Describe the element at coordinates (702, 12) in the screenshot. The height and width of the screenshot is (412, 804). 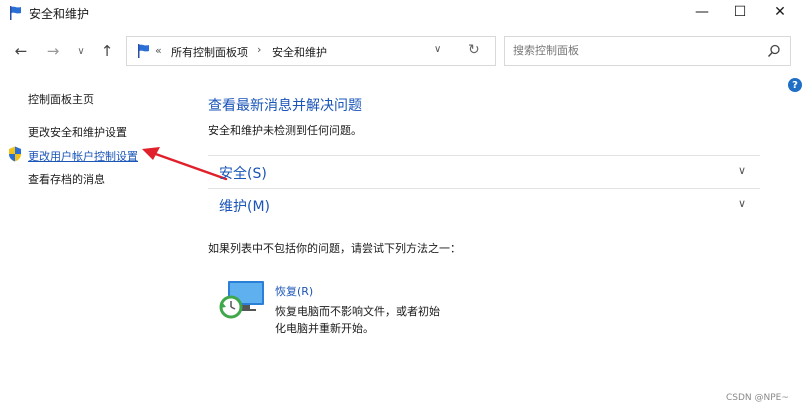
I see `minimize-button: —` at that location.